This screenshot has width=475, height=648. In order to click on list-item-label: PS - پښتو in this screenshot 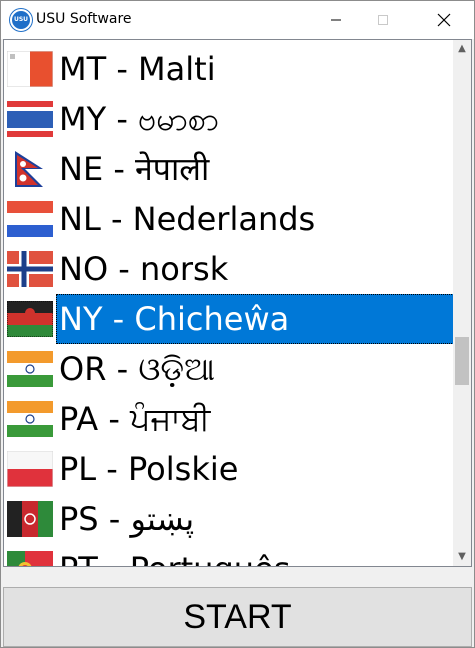, I will do `click(127, 519)`.